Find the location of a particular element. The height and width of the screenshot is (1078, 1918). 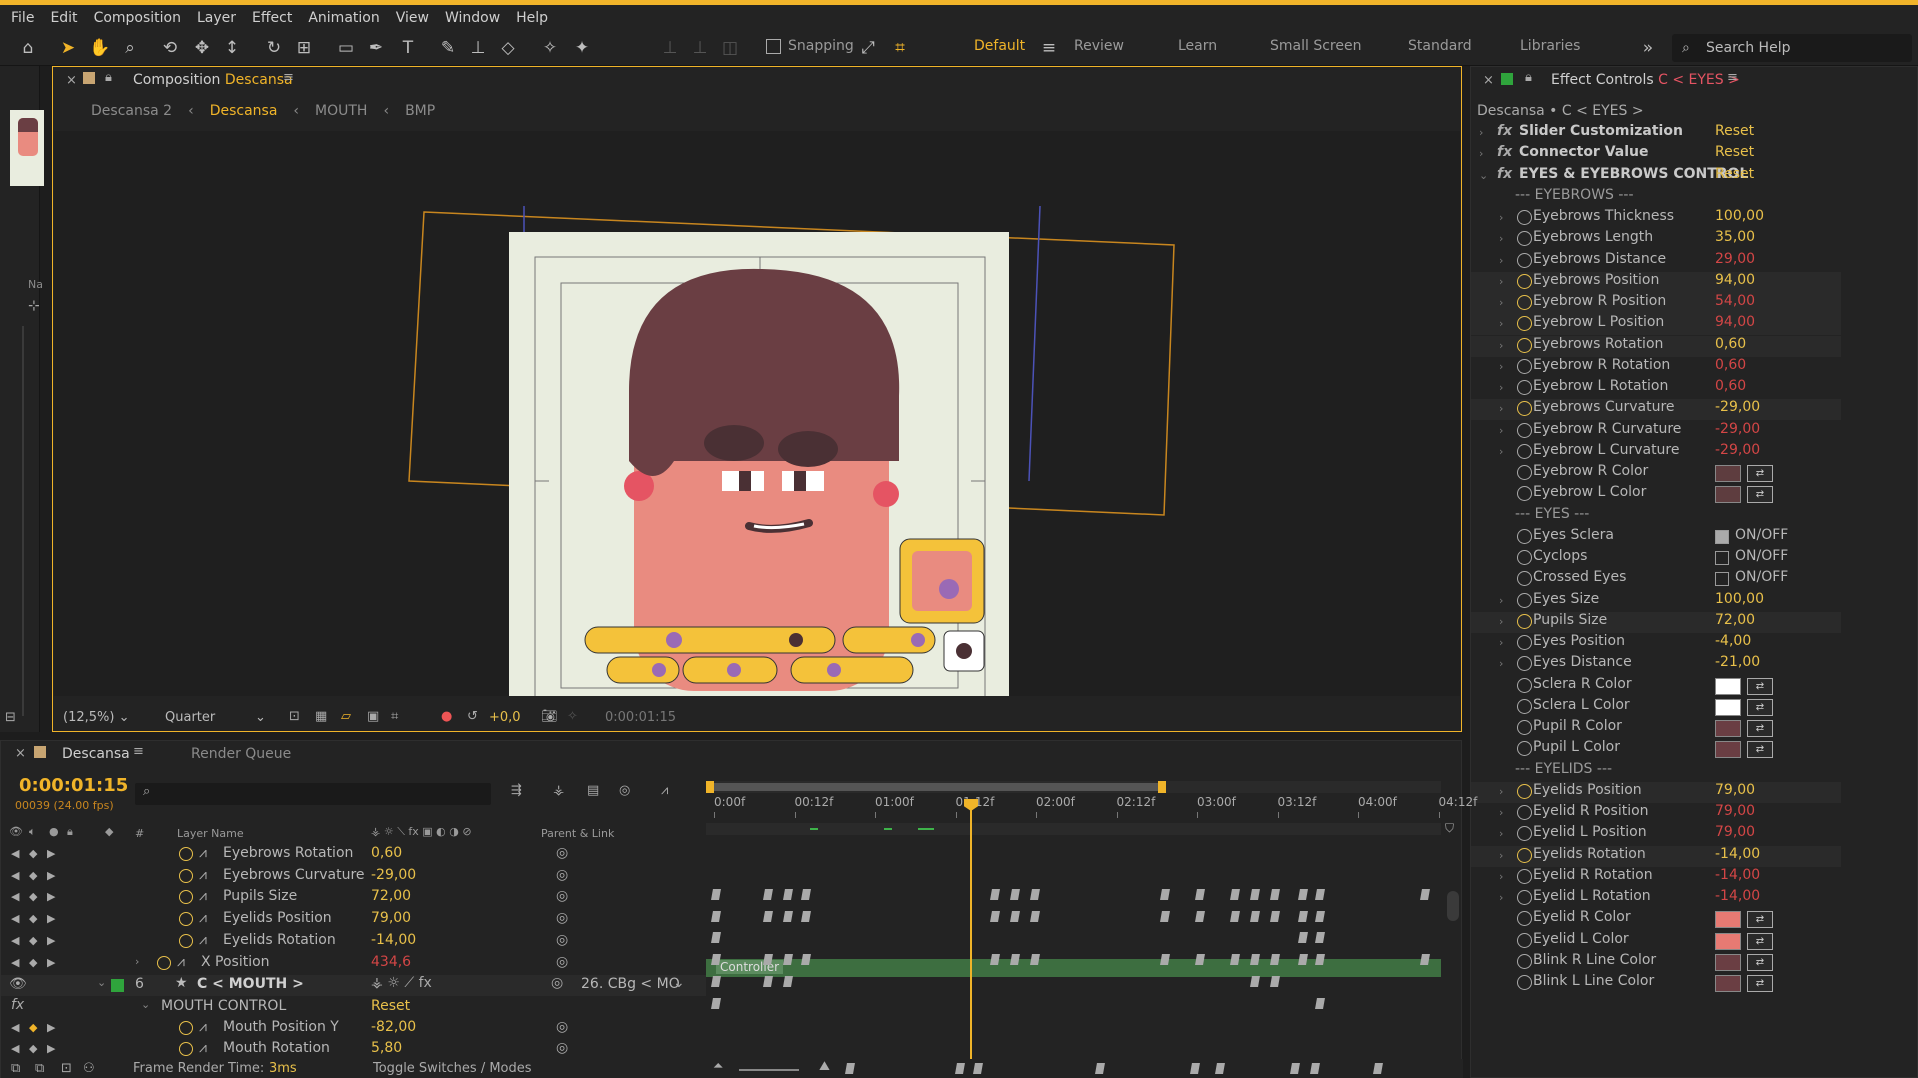

pickwhip-icon: ◎ is located at coordinates (562, 1048).